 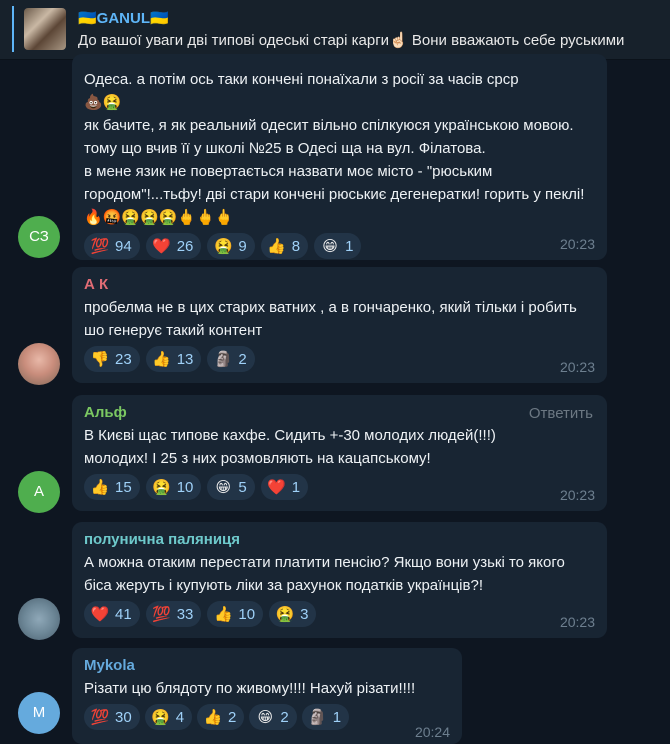 I want to click on avatar: СЗ, so click(x=39, y=237).